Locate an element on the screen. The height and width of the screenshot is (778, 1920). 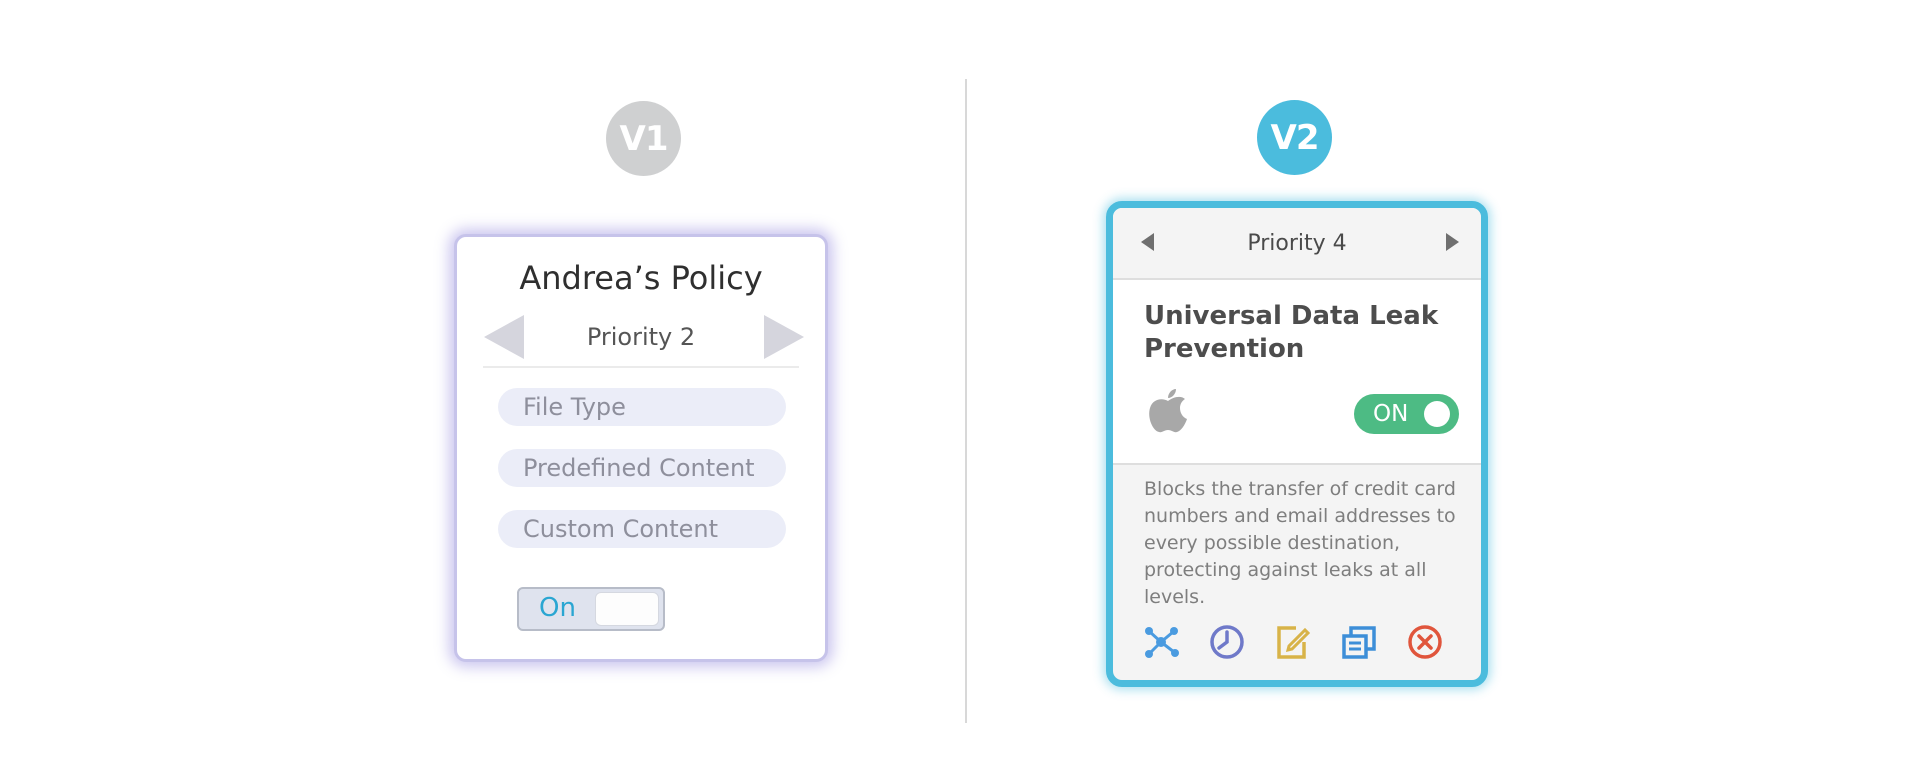
toggle-label: ON is located at coordinates (1391, 414).